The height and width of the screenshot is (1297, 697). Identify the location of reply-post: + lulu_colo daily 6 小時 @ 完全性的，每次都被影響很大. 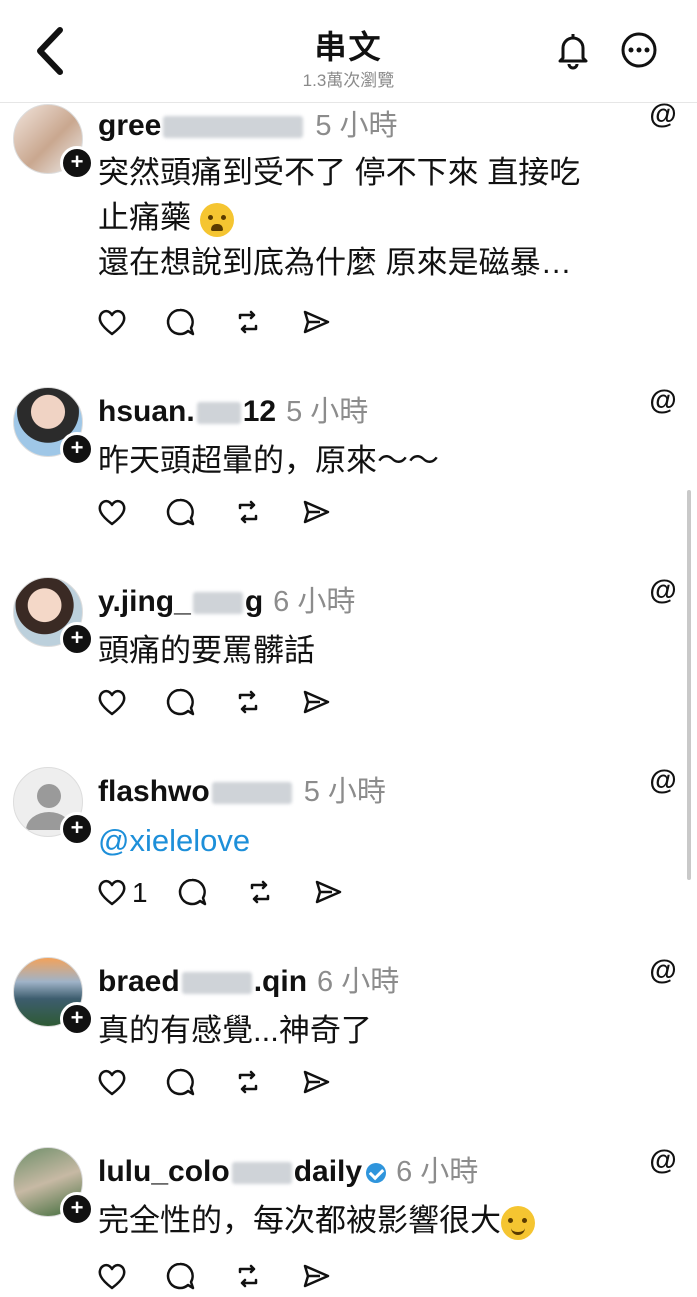
(348, 1205).